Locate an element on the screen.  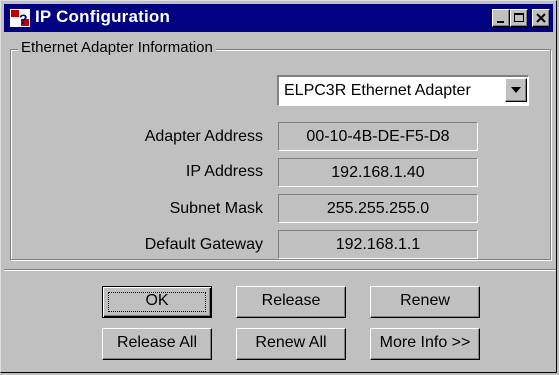
chevron-down-icon is located at coordinates (516, 90).